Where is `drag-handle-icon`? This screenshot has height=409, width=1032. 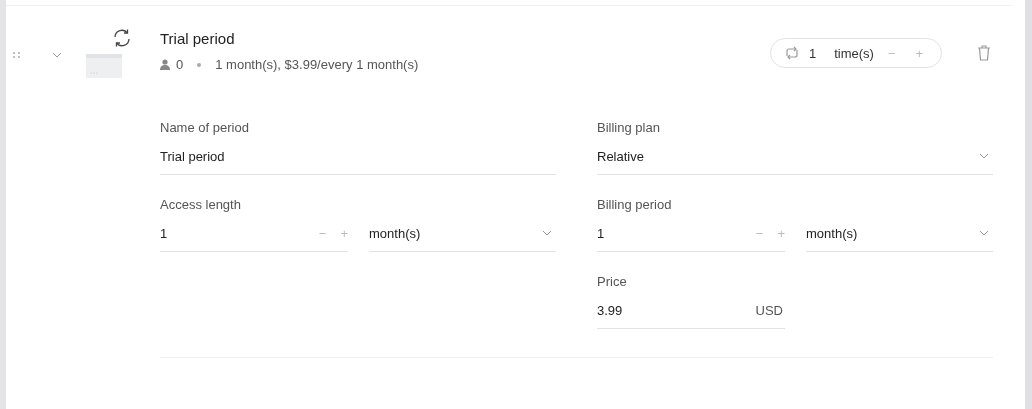
drag-handle-icon is located at coordinates (17, 55).